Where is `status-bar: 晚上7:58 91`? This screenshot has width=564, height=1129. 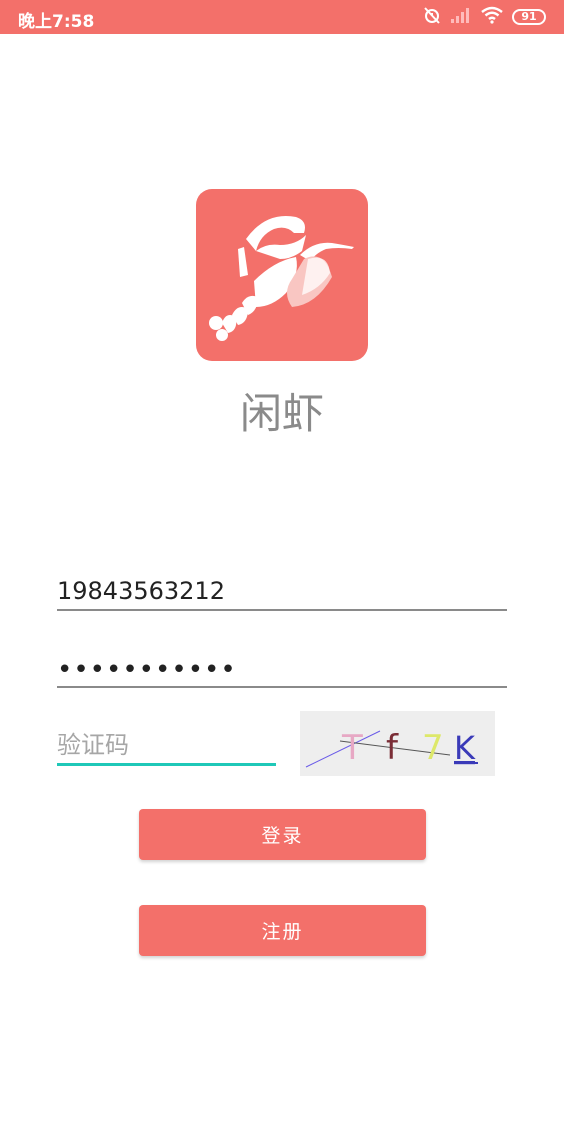 status-bar: 晚上7:58 91 is located at coordinates (282, 17).